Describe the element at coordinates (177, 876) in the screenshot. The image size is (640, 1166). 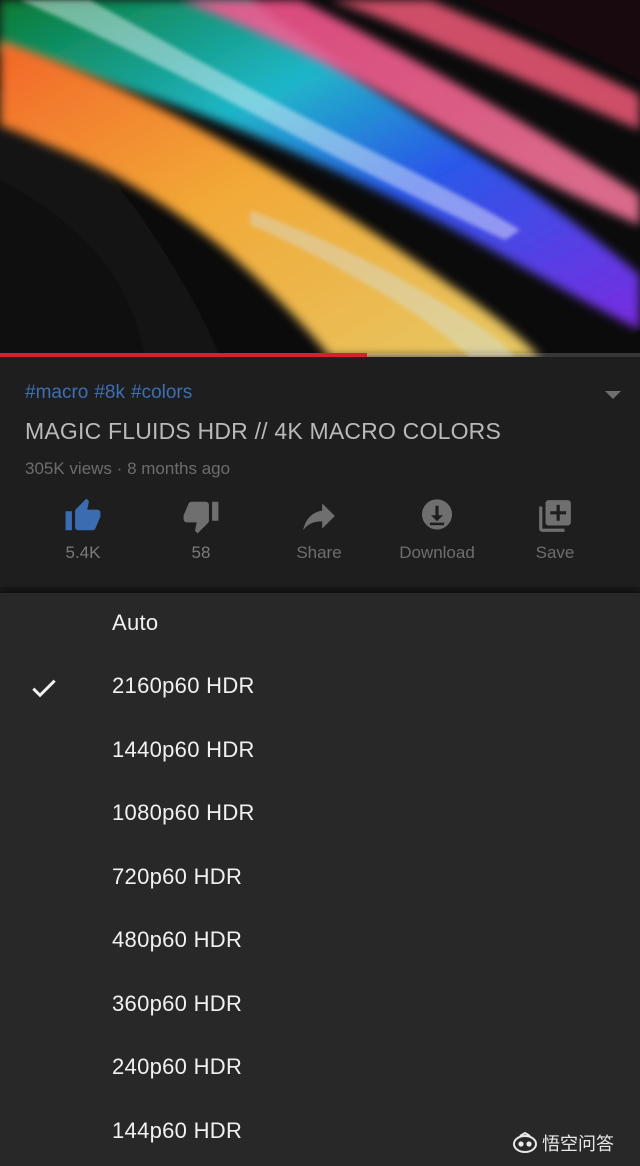
I see `quality-option-label: 720p60 HDR` at that location.